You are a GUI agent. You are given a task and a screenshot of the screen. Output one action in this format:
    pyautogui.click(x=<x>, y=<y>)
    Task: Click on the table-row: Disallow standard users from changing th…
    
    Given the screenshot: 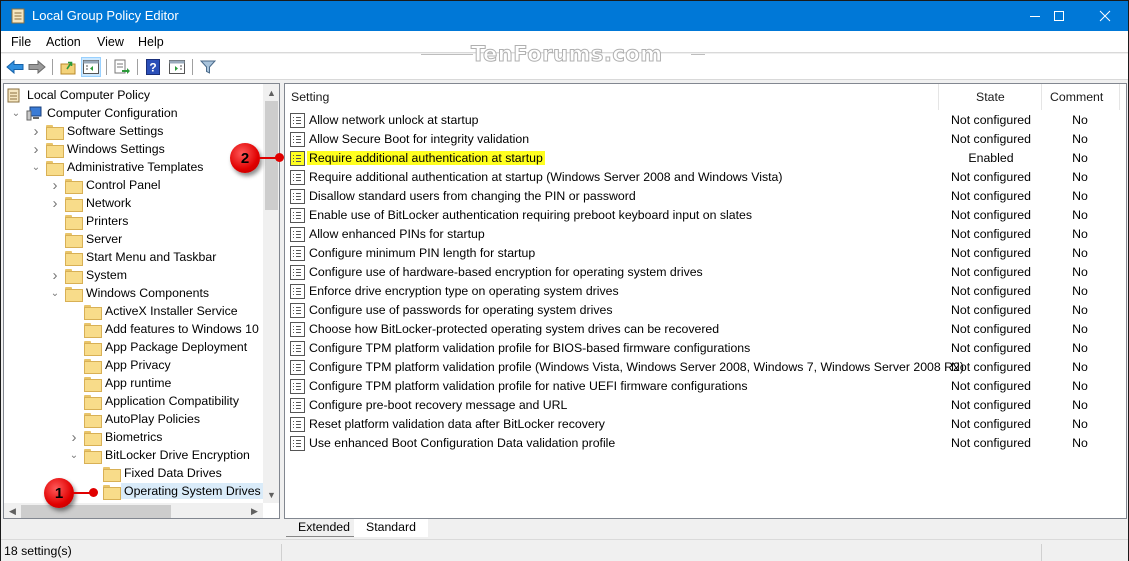 What is the action you would take?
    pyautogui.click(x=705, y=196)
    